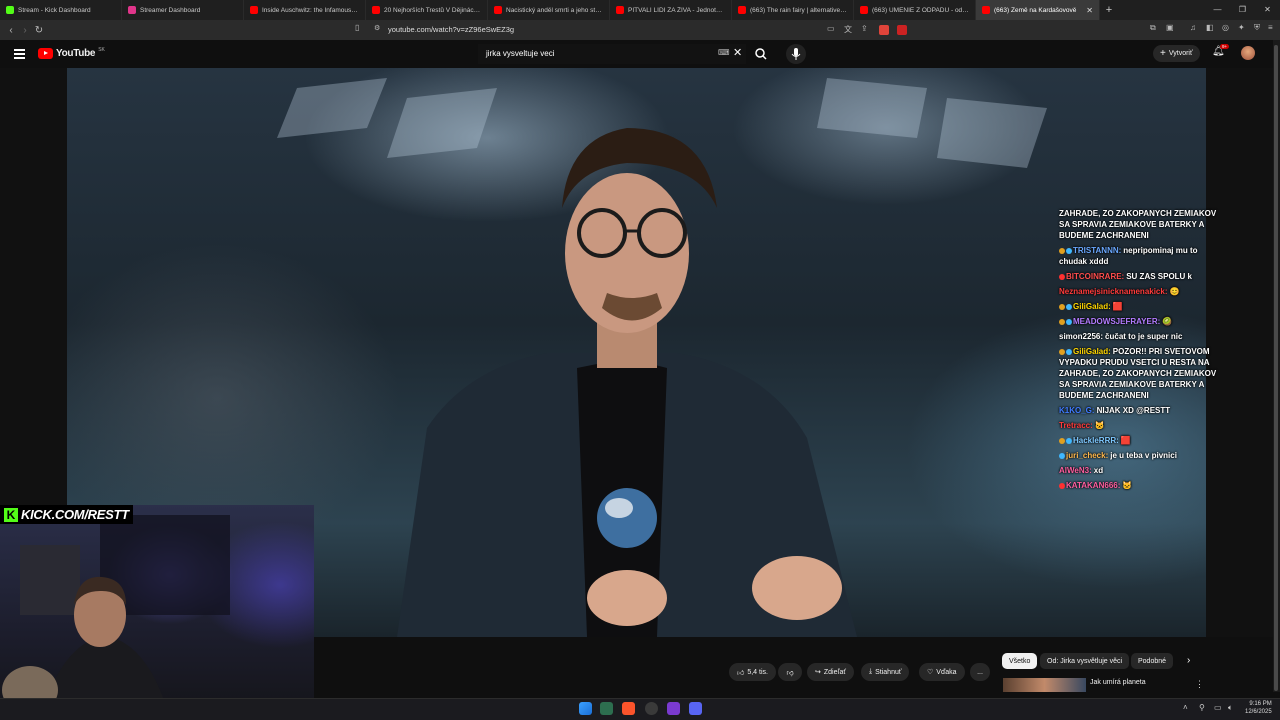 Image resolution: width=1280 pixels, height=720 pixels. I want to click on clear-search-icon: ✕, so click(737, 52).